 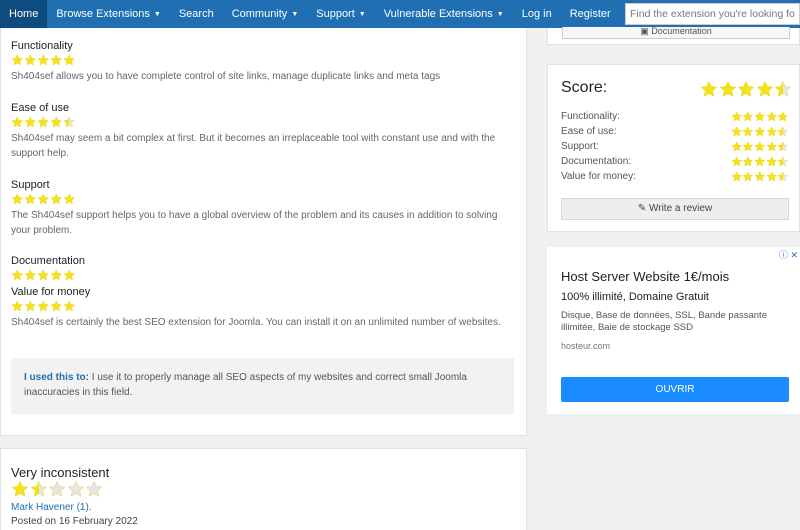 I want to click on nav-item-browse-extensions: Browse Extensions ▼, so click(x=108, y=14).